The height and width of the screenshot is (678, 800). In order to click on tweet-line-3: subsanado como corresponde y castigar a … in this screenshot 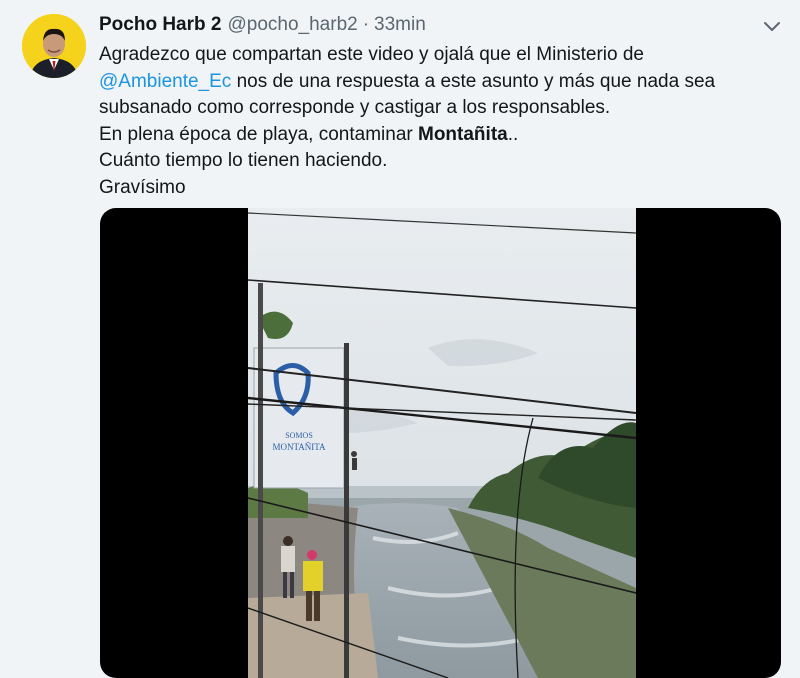, I will do `click(444, 108)`.